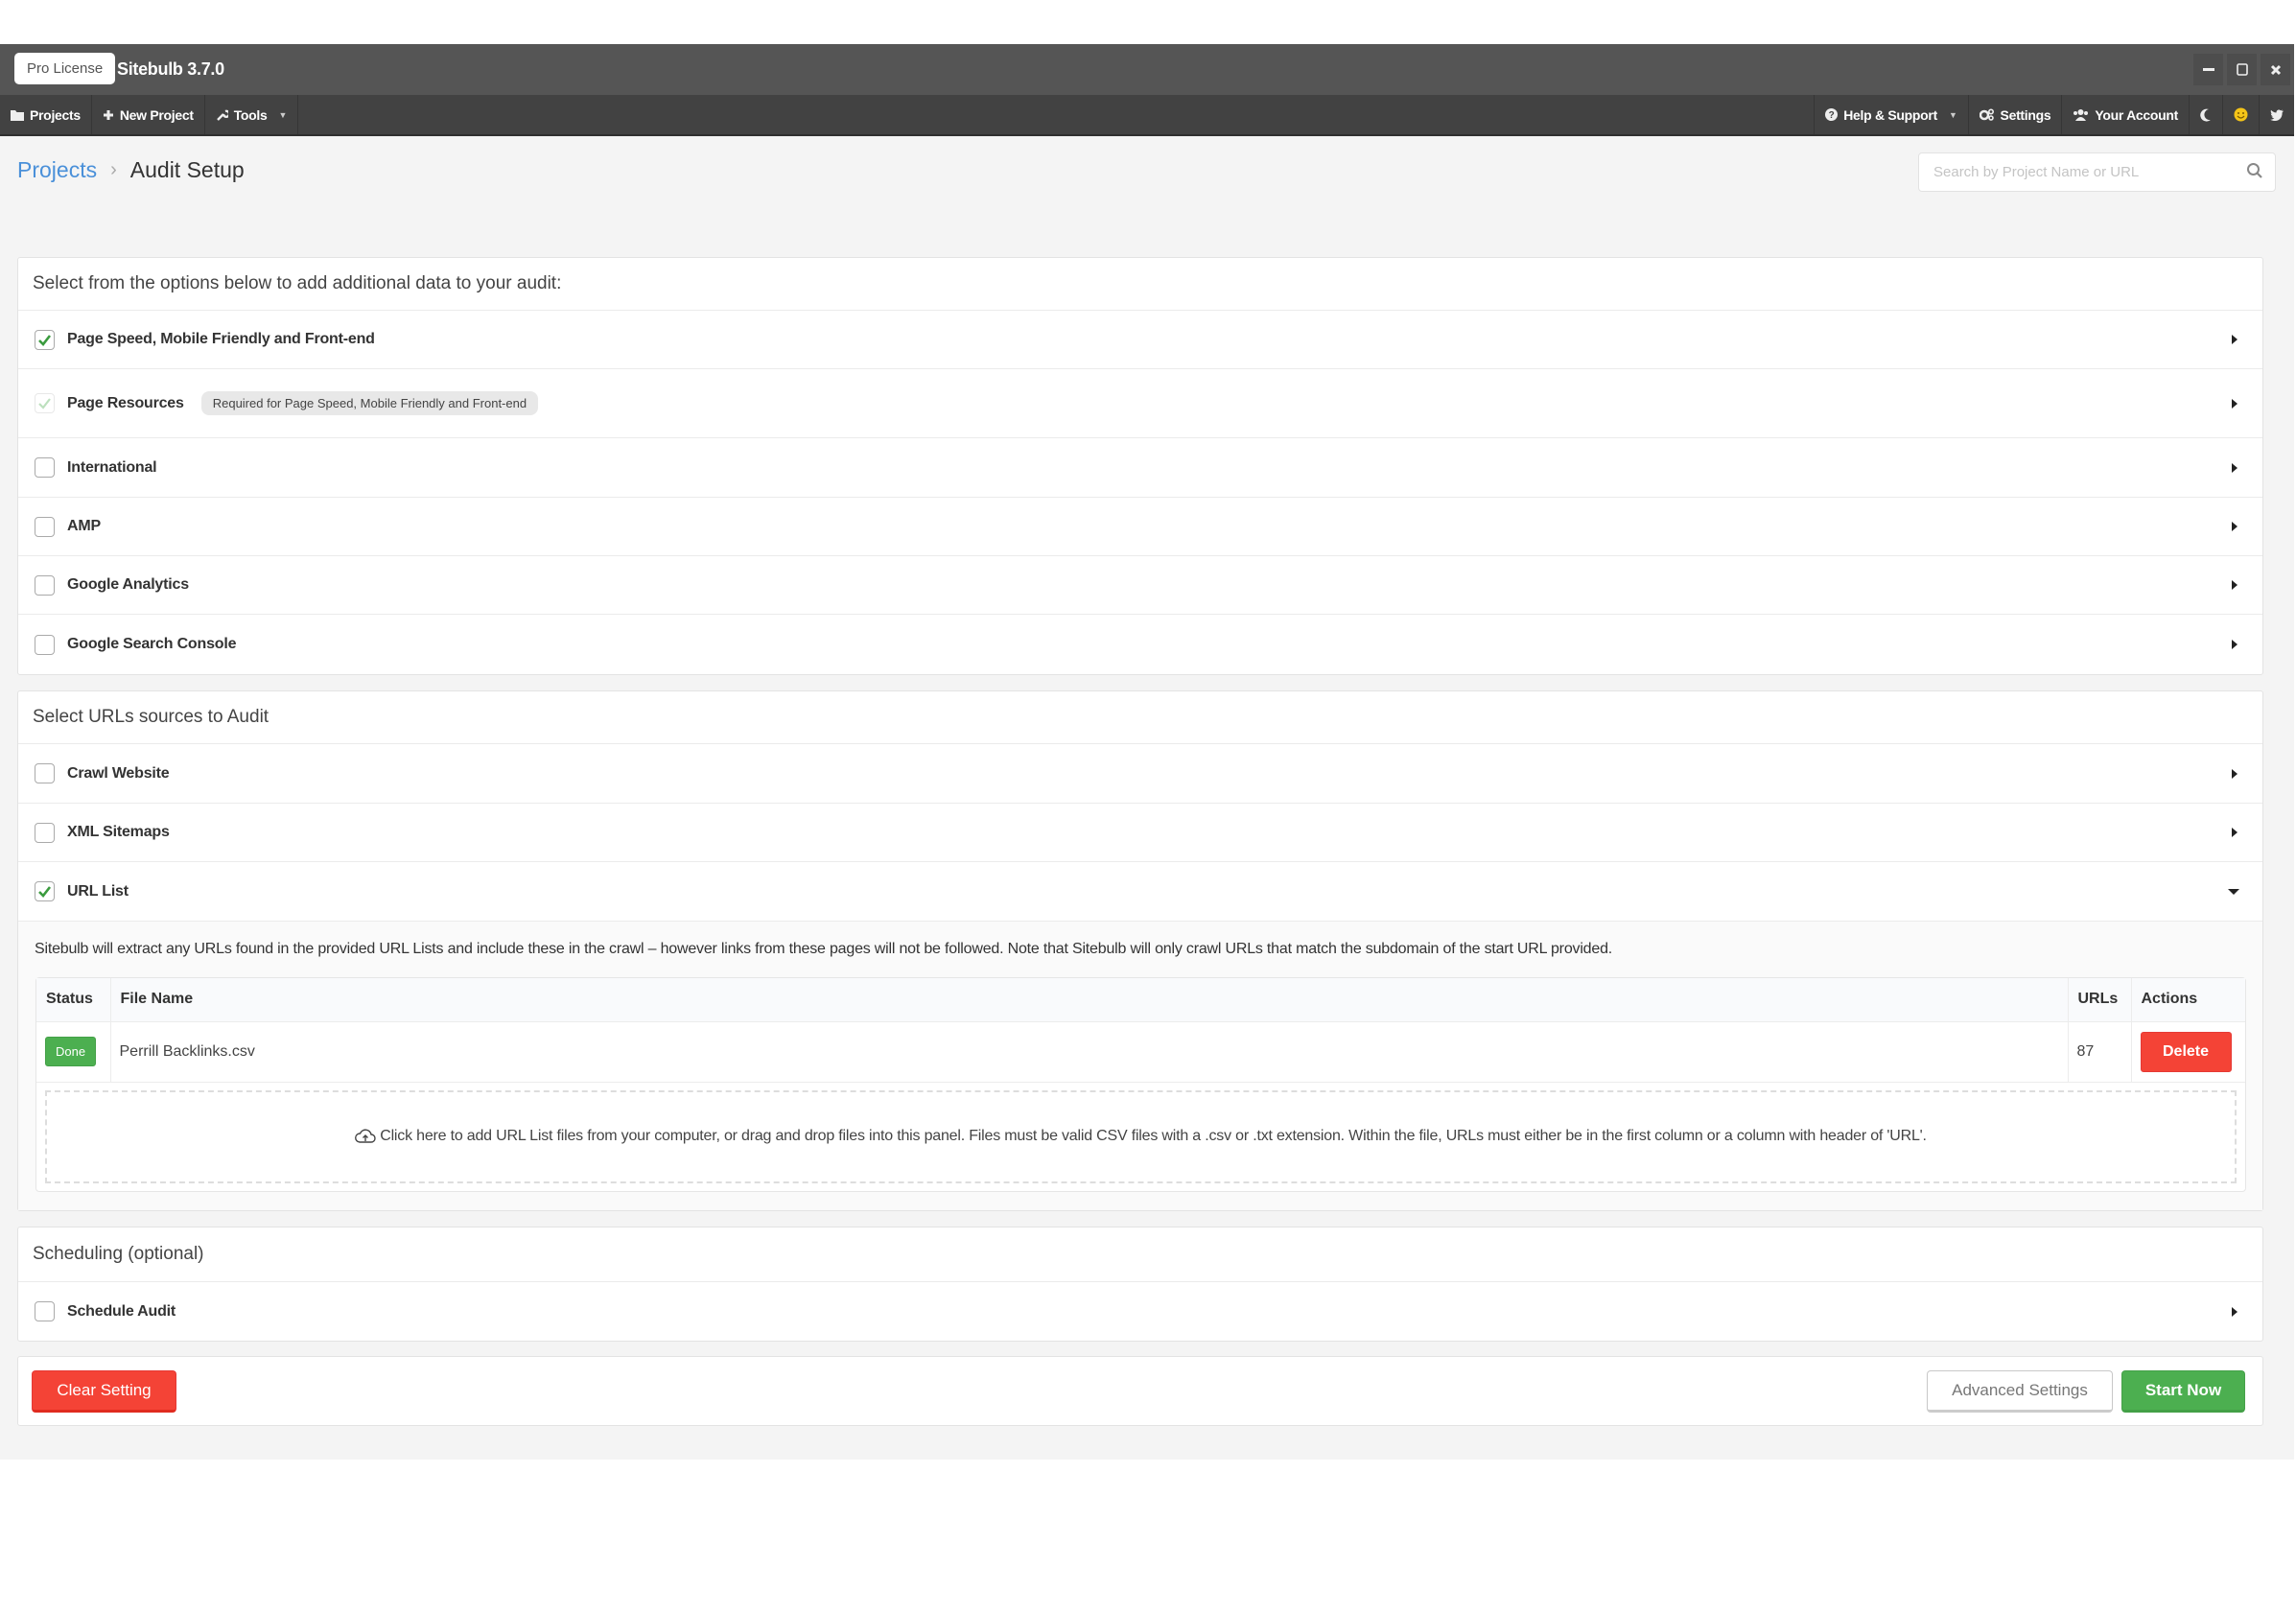  I want to click on nav-new-project: New Project, so click(148, 114).